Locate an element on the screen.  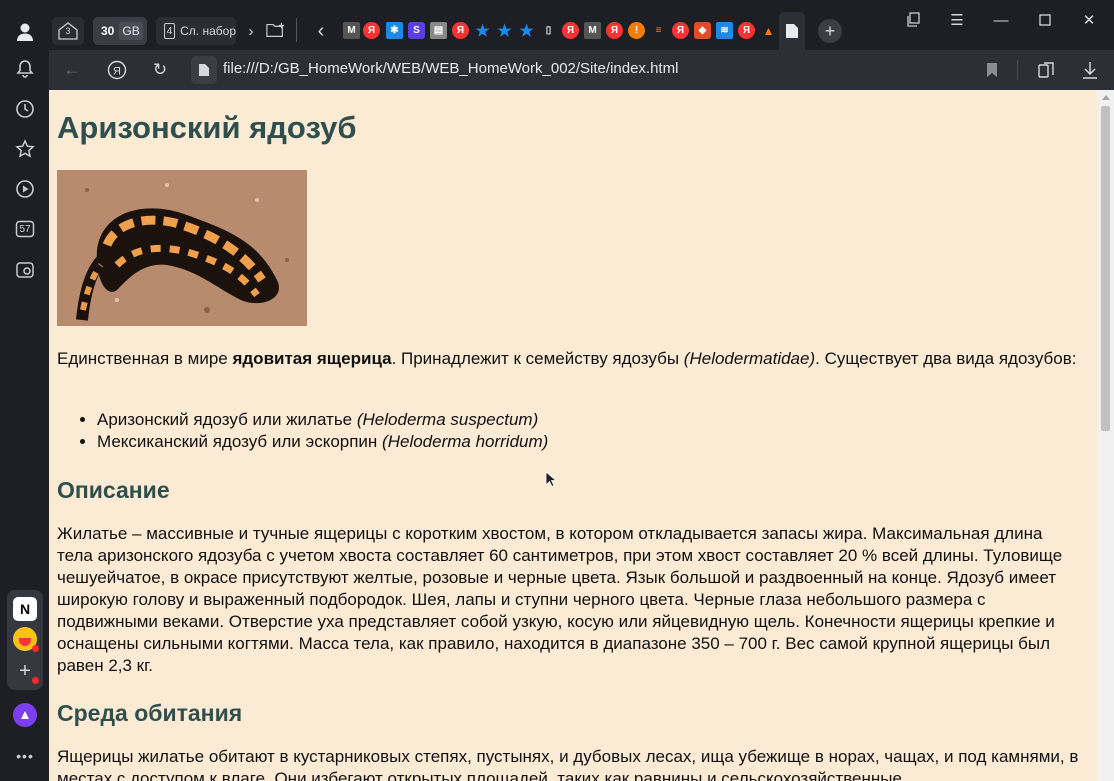
video-play-icon is located at coordinates (25, 189).